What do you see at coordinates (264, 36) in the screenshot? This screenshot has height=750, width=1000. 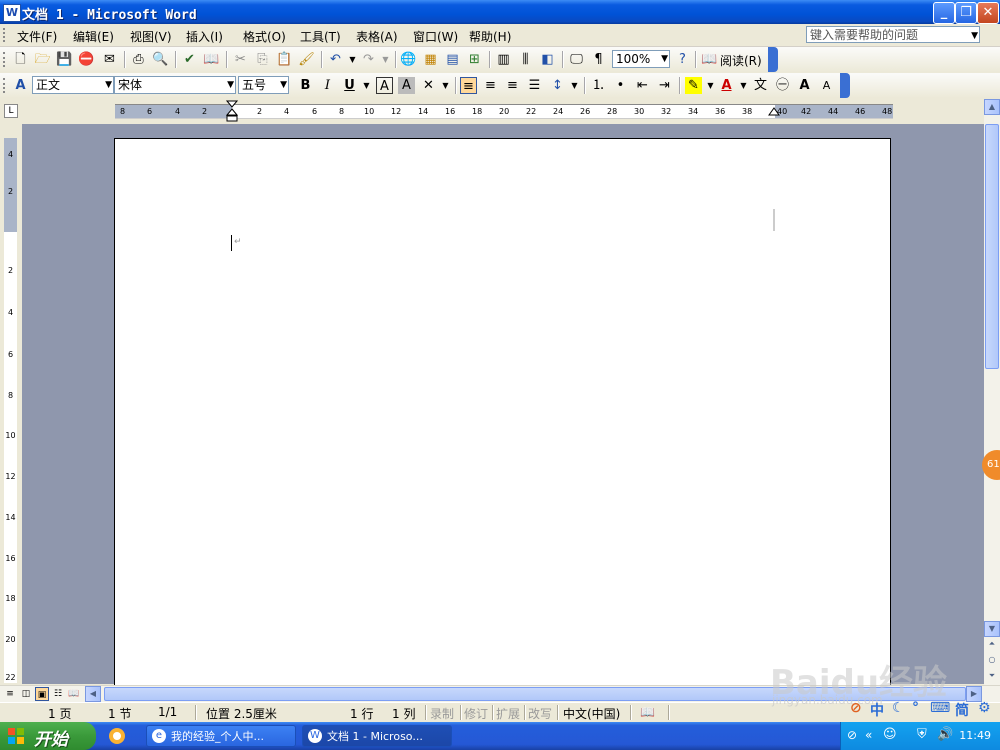 I see `menu-format: 格式(O)` at bounding box center [264, 36].